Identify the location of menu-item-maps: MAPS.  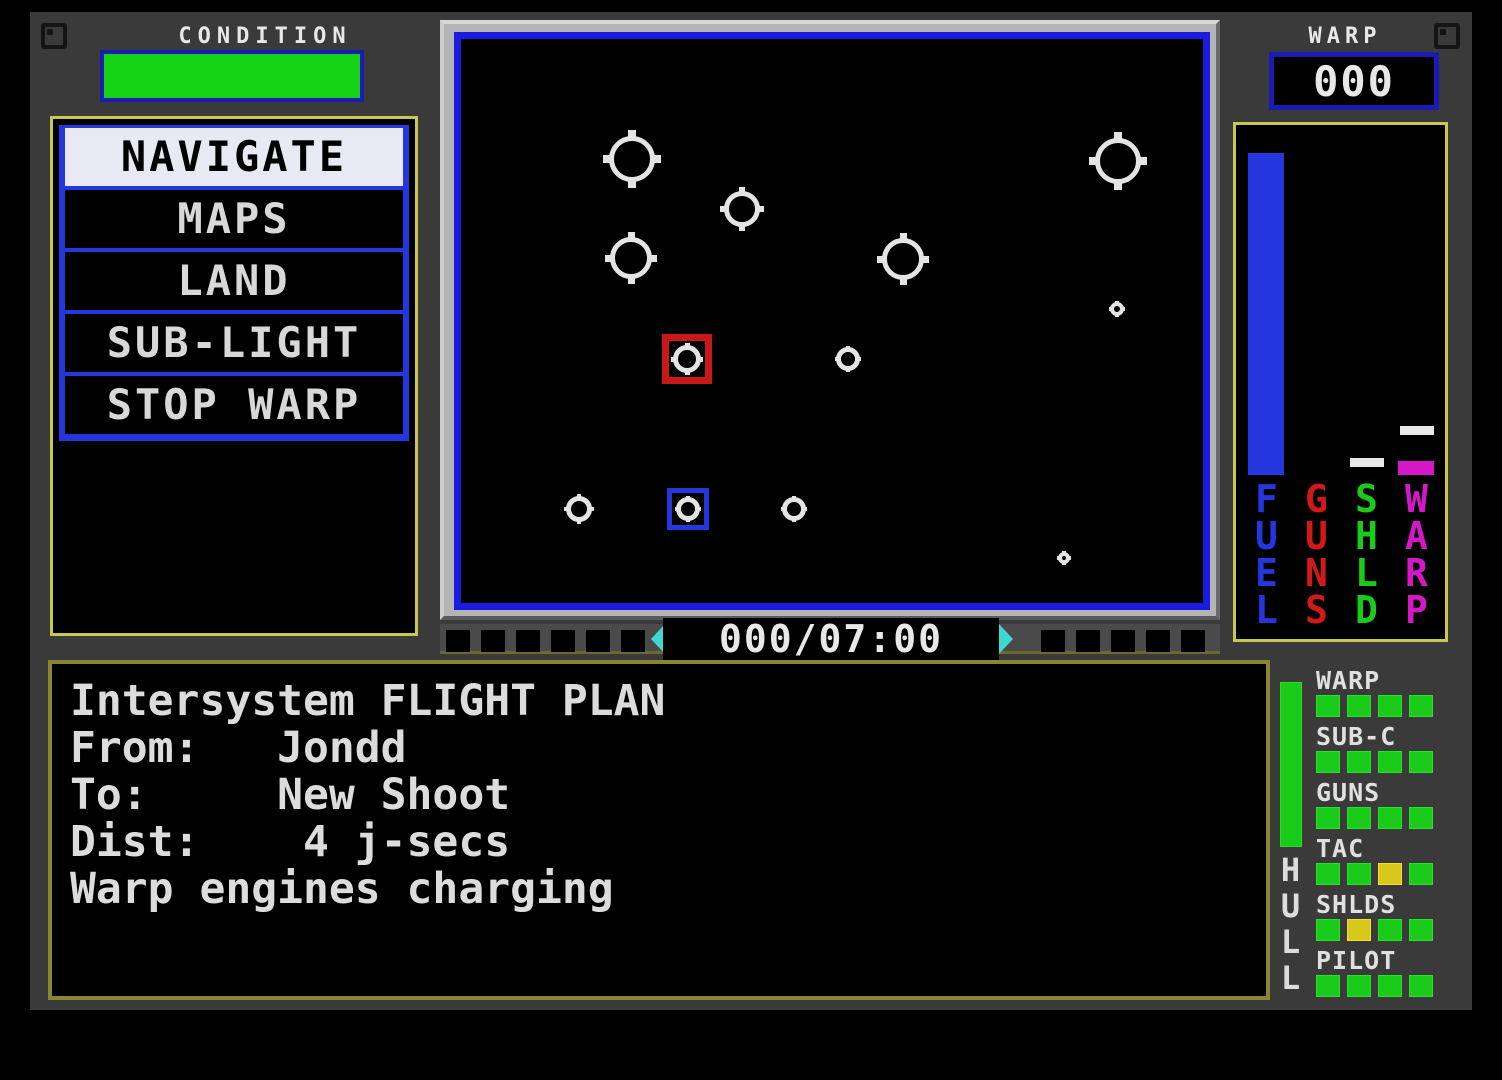
(234, 219).